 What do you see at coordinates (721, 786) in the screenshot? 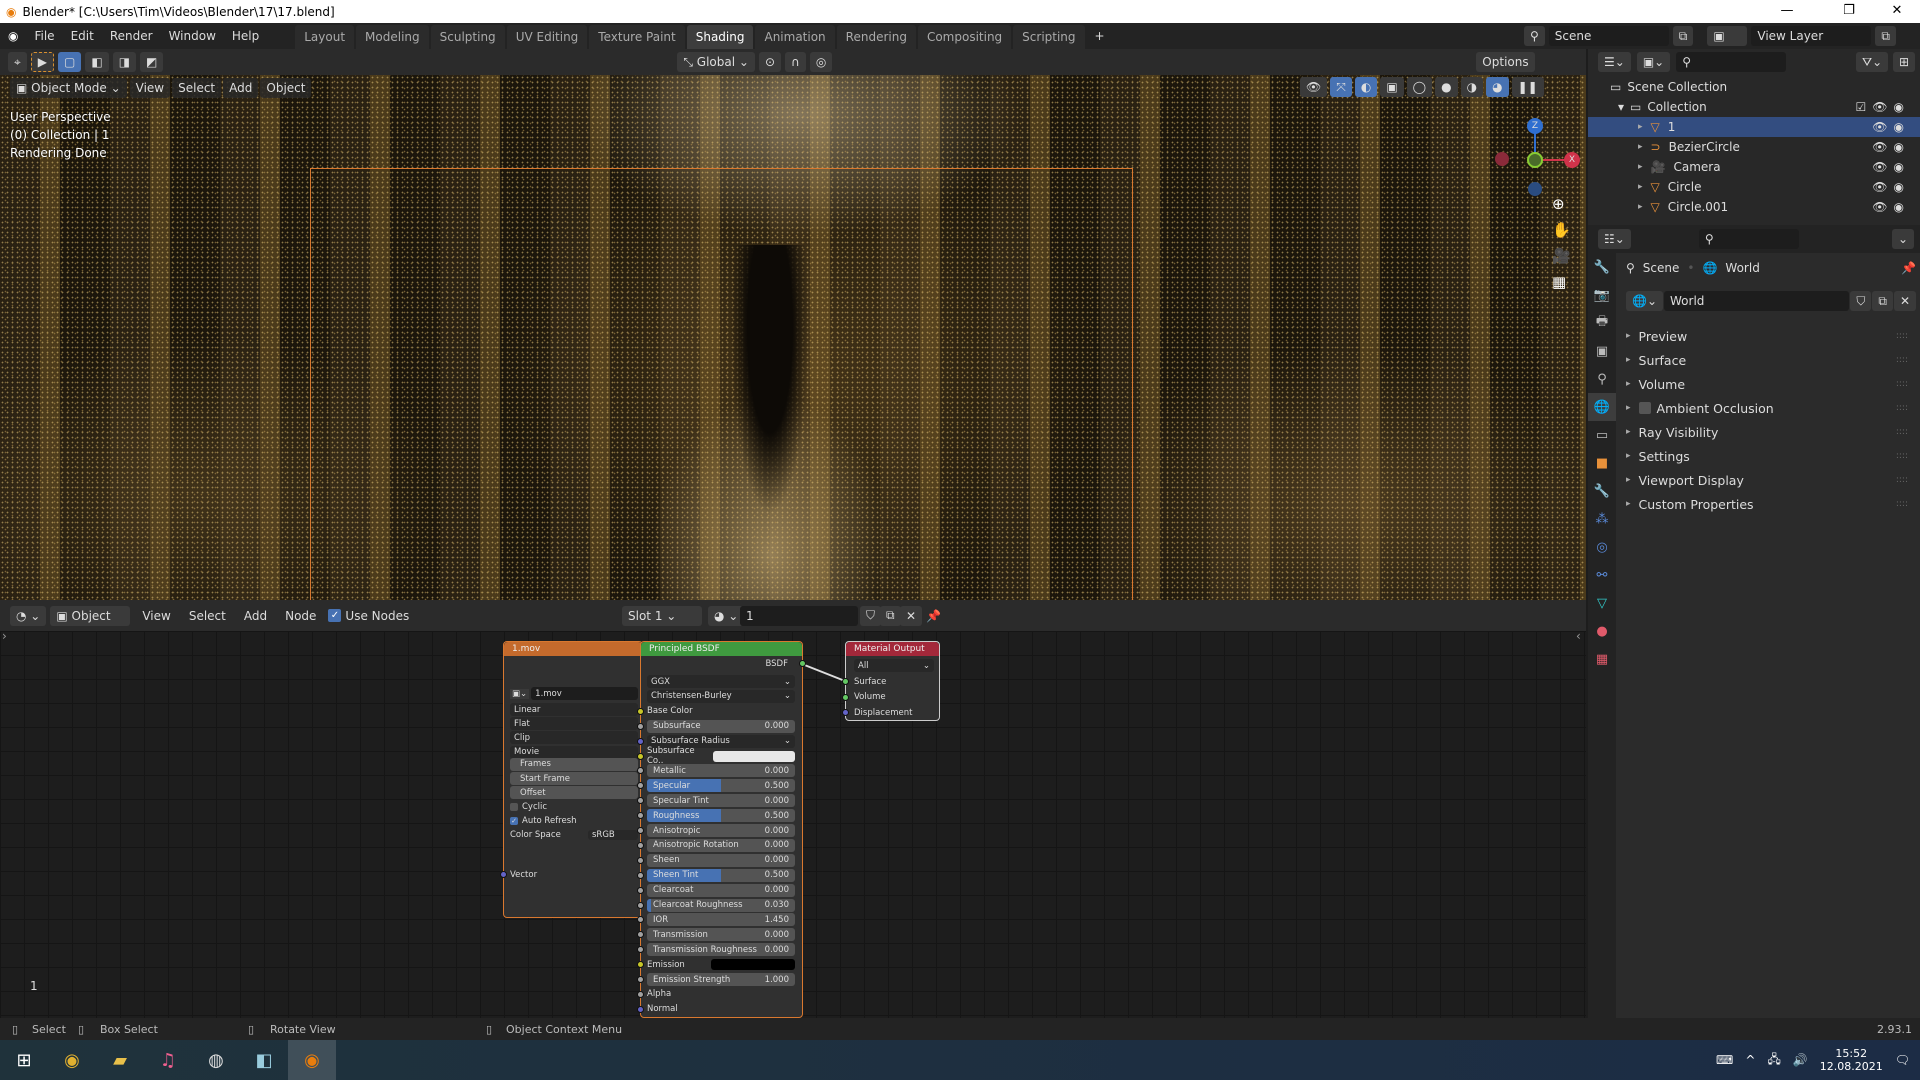
I see `bsdf-row-specular: Specular 0.500` at bounding box center [721, 786].